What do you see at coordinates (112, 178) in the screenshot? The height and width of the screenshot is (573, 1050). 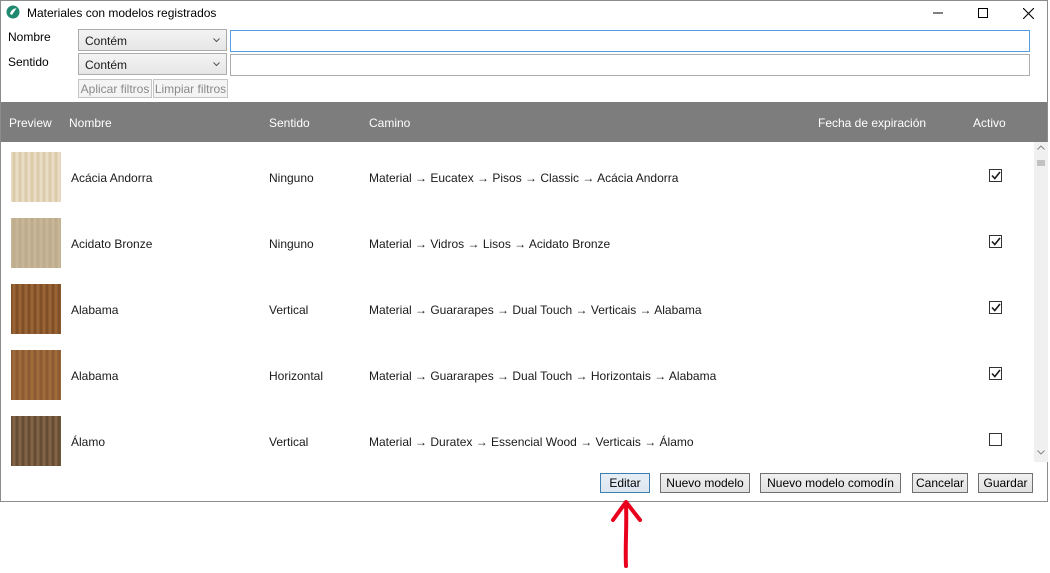 I see `row-nombre: Acácia Andorra` at bounding box center [112, 178].